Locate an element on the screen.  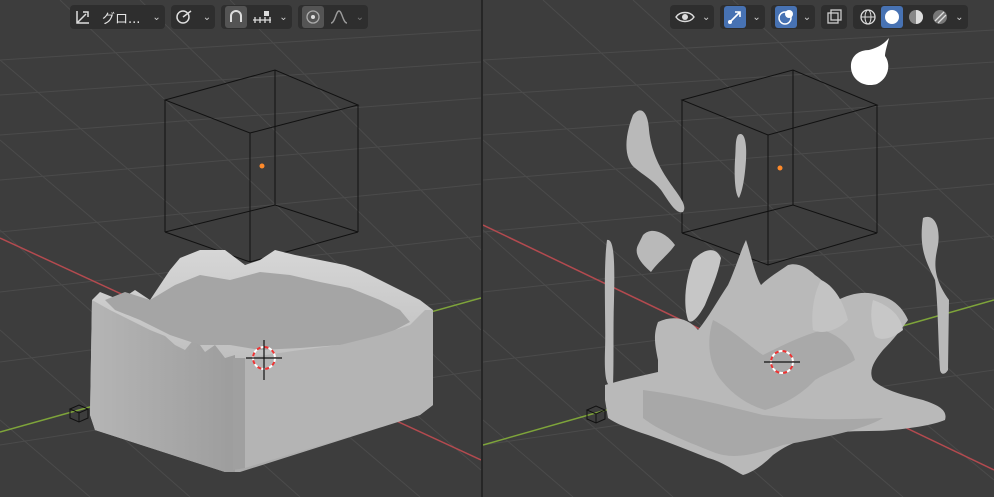
empty-cube-object is located at coordinates (79, 413).